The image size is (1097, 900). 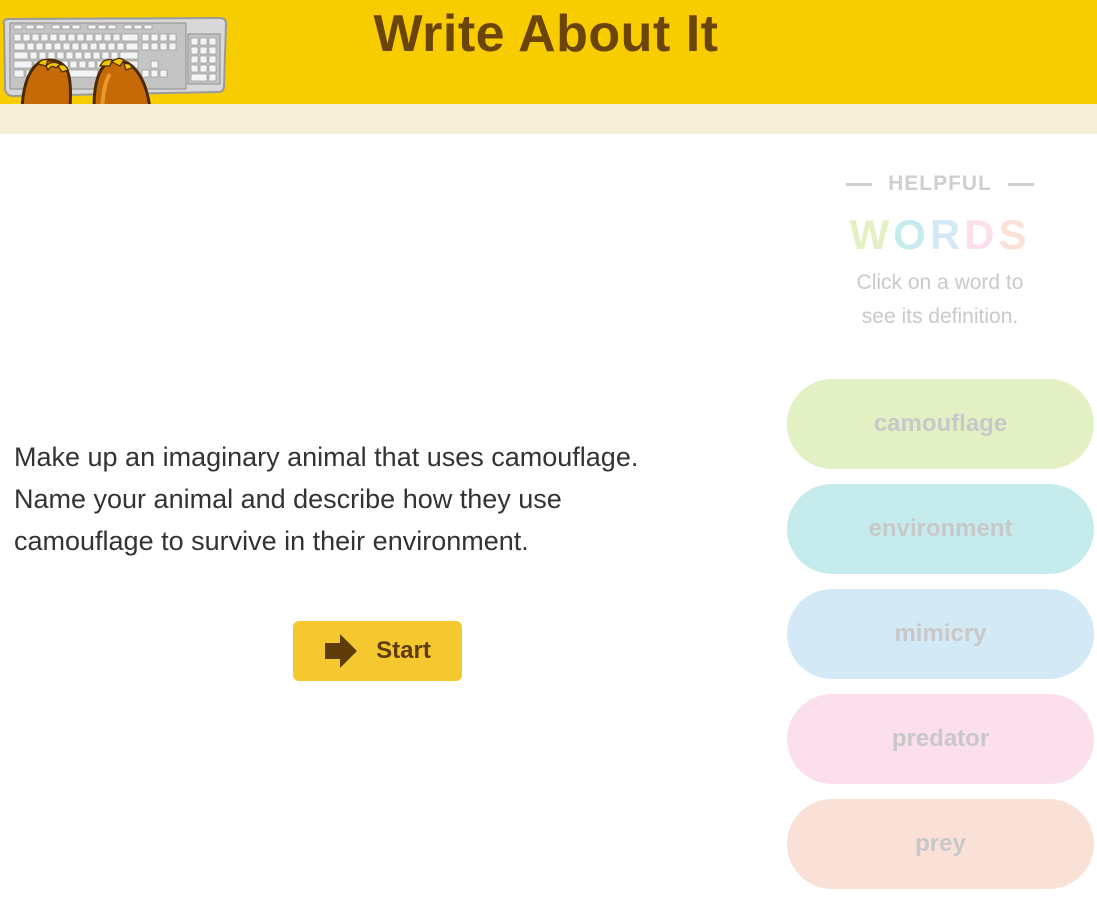 I want to click on word-button-environment: environment, so click(x=940, y=529).